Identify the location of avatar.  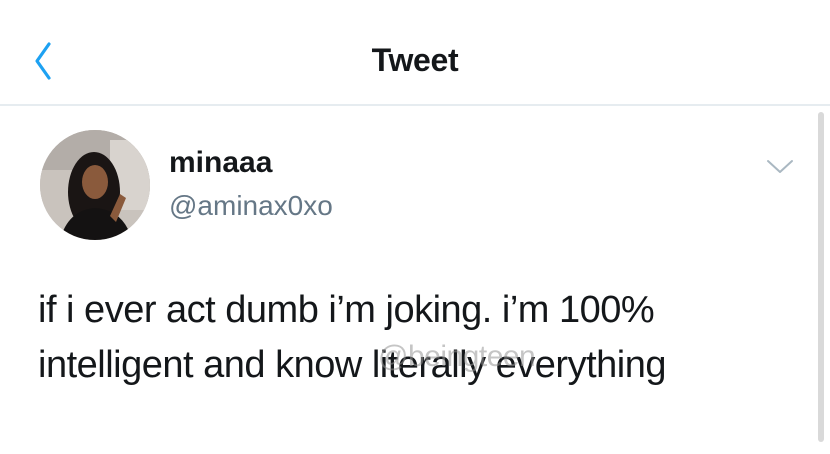
(95, 185).